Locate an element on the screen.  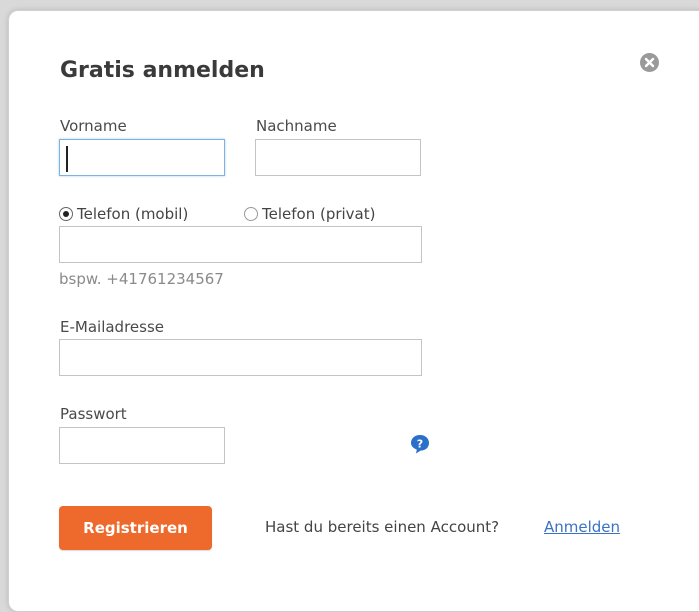
login-link: Anmelden is located at coordinates (582, 527).